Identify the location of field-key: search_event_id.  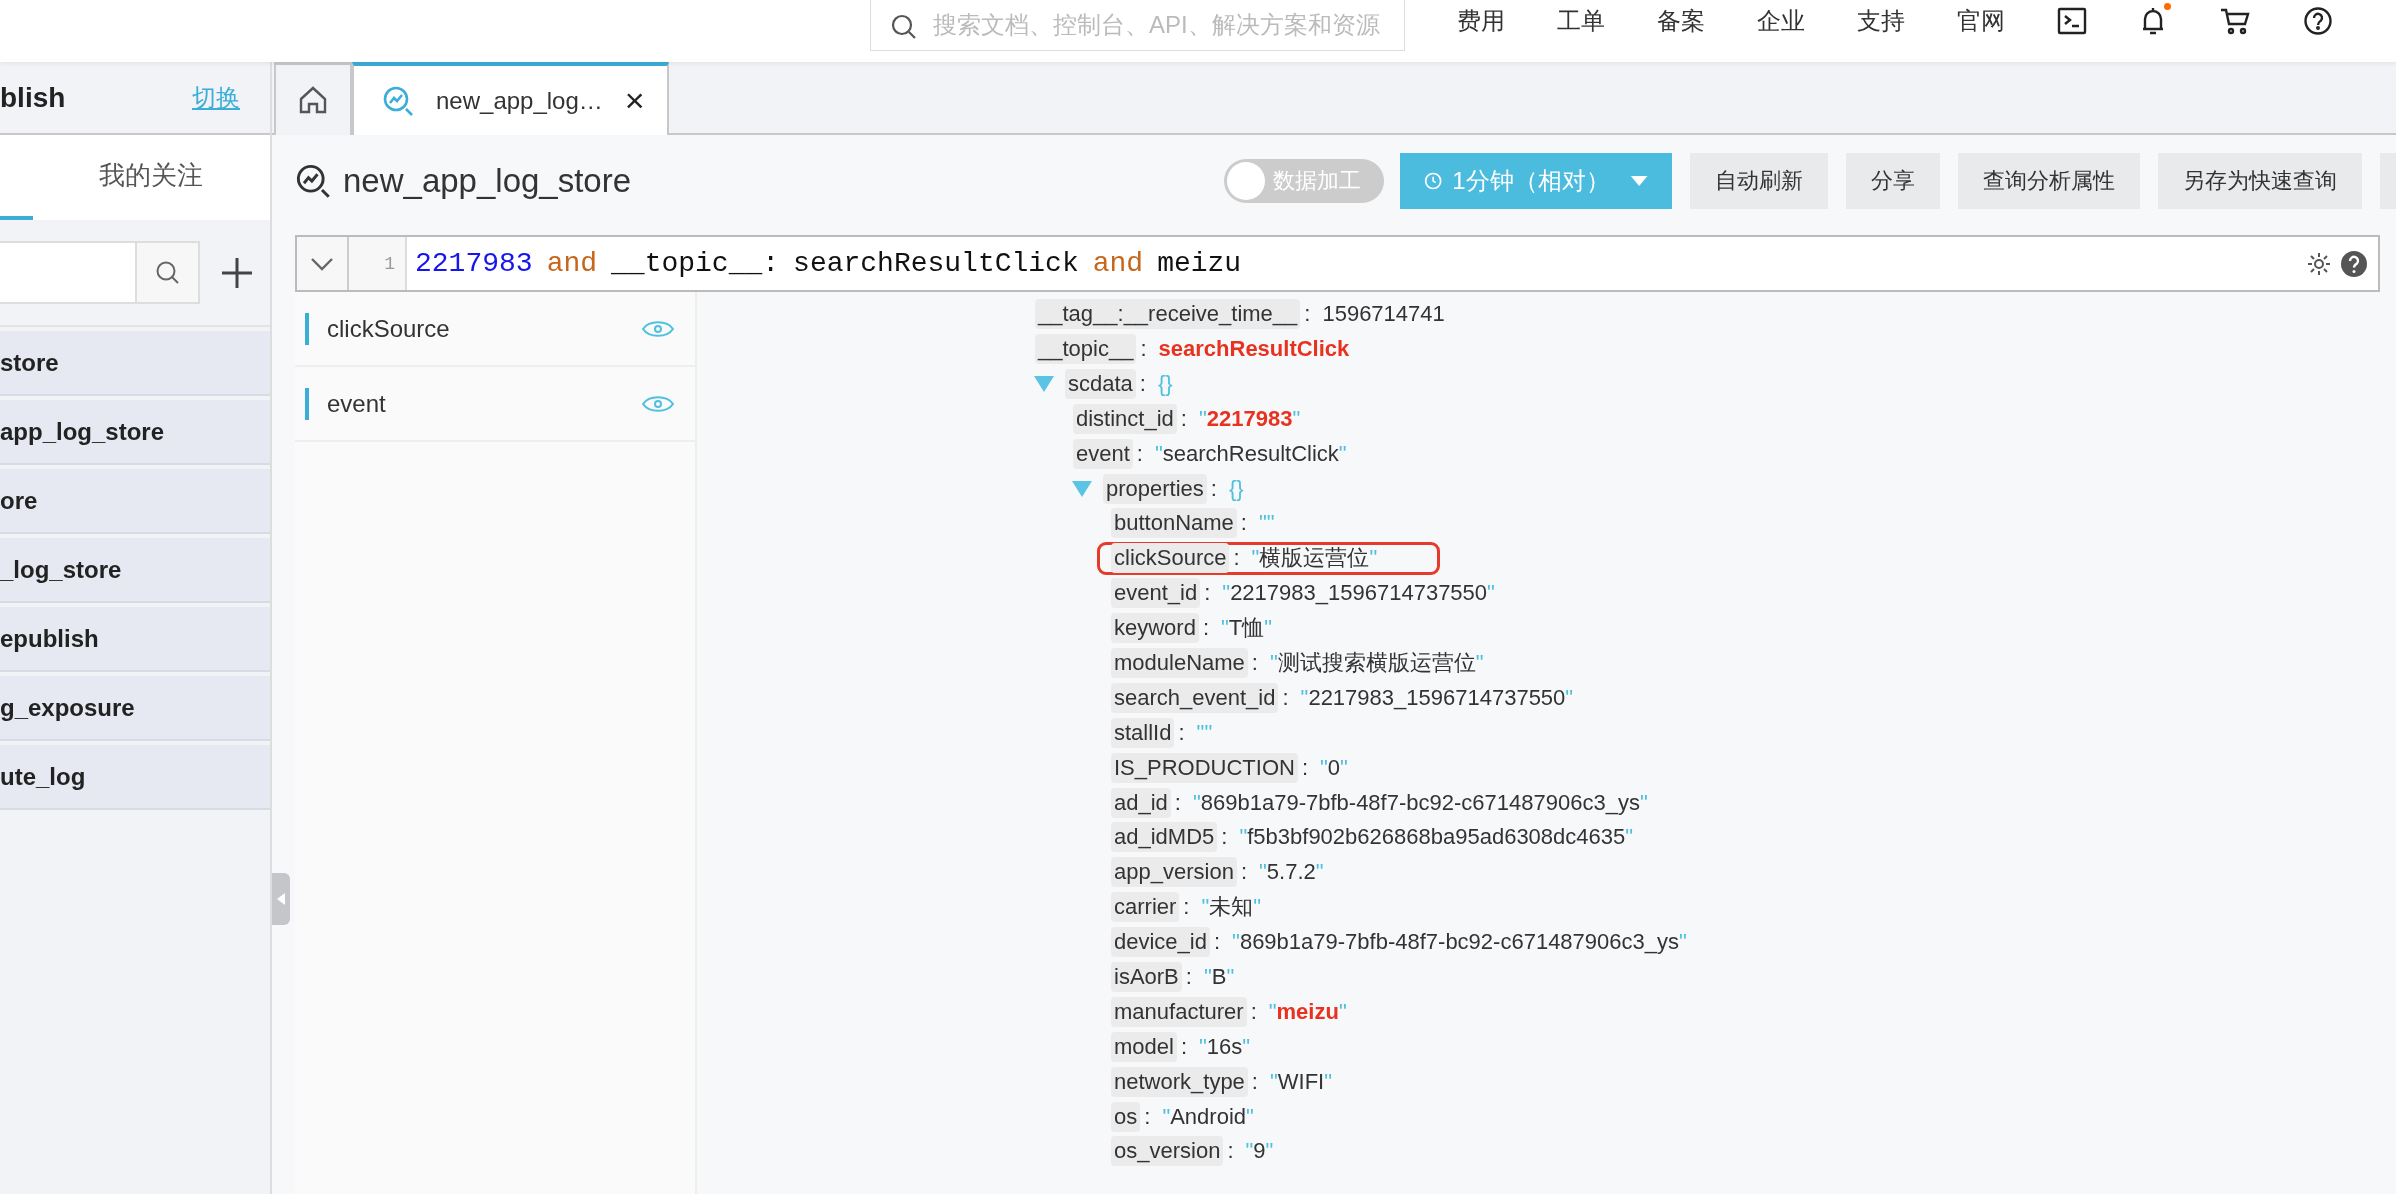
(1195, 697).